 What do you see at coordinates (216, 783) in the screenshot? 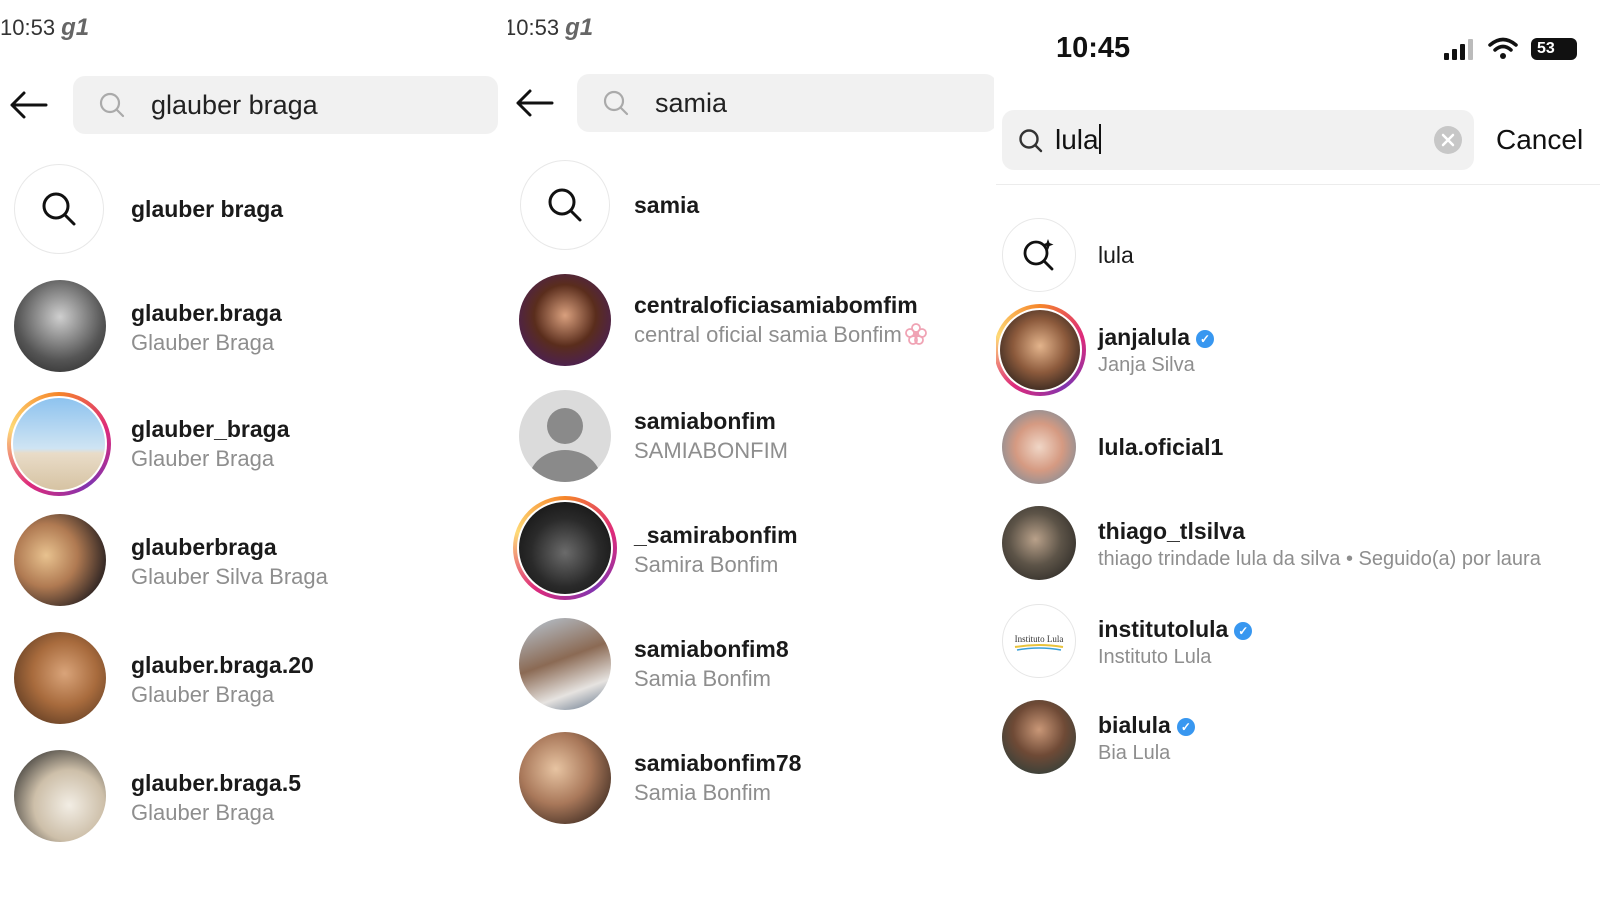
I see `username: glauber.braga.5` at bounding box center [216, 783].